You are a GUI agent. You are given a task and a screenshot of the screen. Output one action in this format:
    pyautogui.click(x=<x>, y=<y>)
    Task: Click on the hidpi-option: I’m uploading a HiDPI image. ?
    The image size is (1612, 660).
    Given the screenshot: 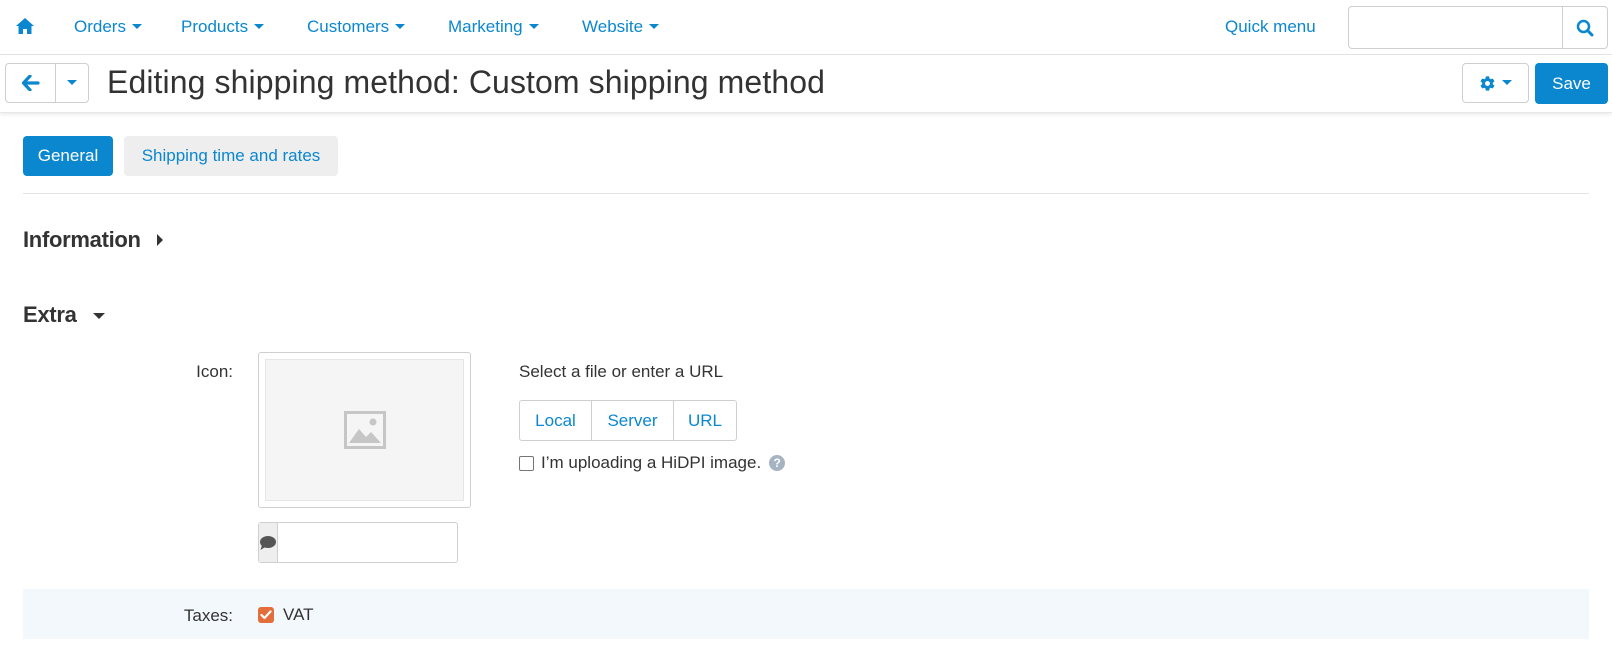 What is the action you would take?
    pyautogui.click(x=652, y=463)
    